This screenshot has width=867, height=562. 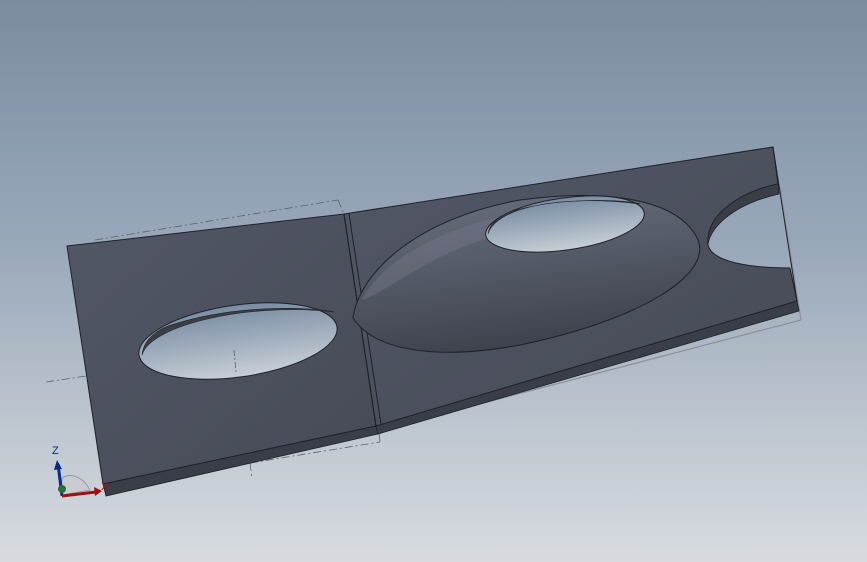 I want to click on z-axis-label: Z, so click(x=55, y=451).